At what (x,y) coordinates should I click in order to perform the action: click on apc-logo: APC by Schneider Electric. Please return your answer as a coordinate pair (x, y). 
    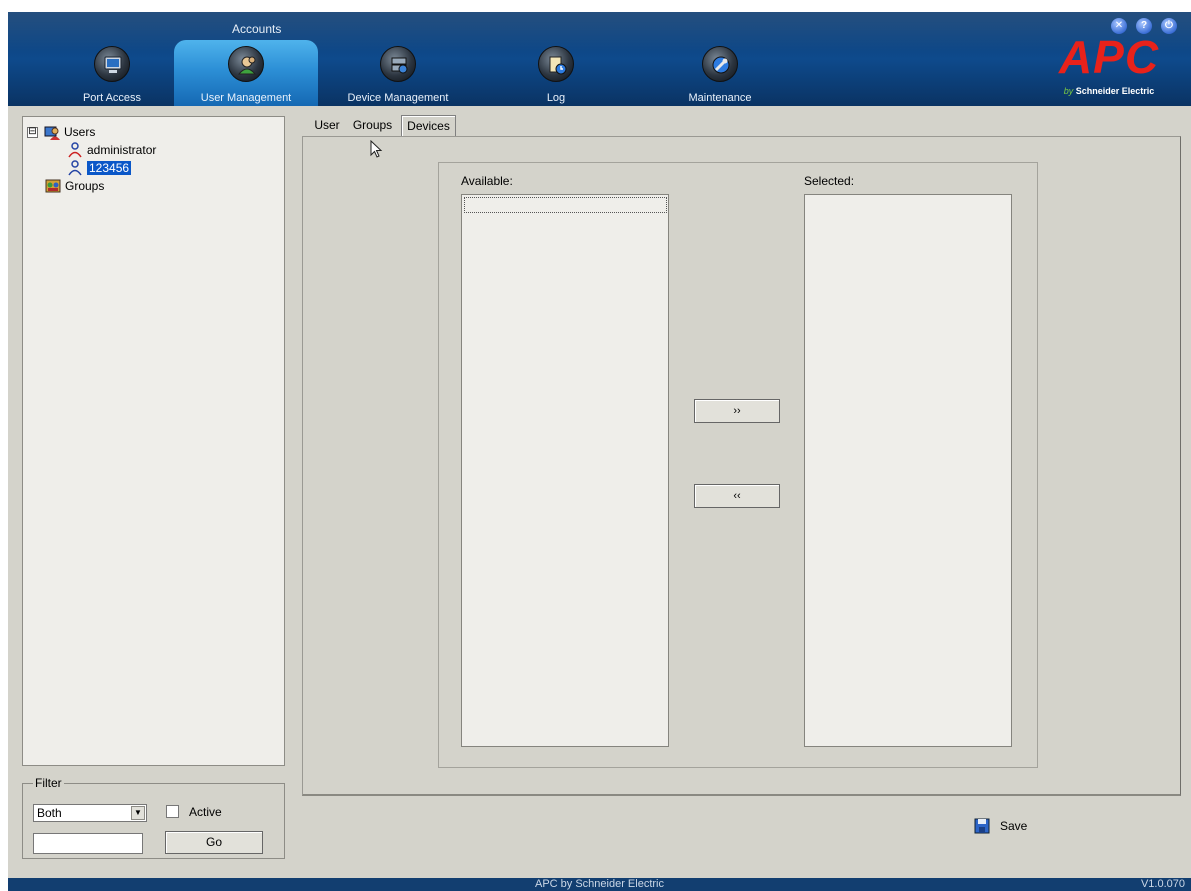
    Looking at the image, I should click on (1109, 70).